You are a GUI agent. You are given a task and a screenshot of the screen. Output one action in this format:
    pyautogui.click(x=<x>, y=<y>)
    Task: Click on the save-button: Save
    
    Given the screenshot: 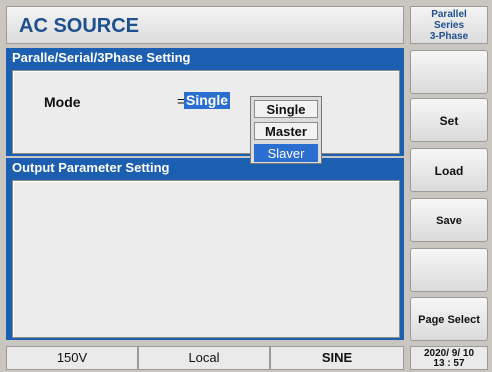 What is the action you would take?
    pyautogui.click(x=449, y=220)
    